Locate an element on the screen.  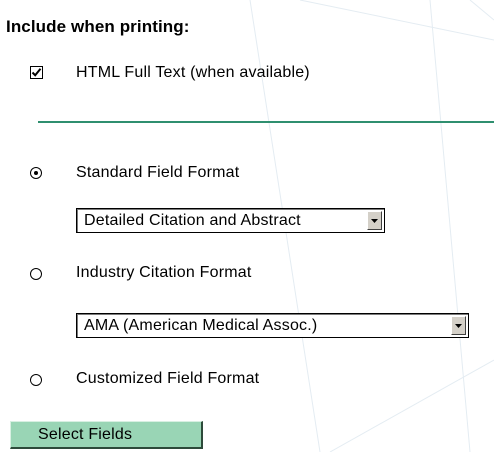
standard-format-label: Standard Field Format is located at coordinates (158, 172).